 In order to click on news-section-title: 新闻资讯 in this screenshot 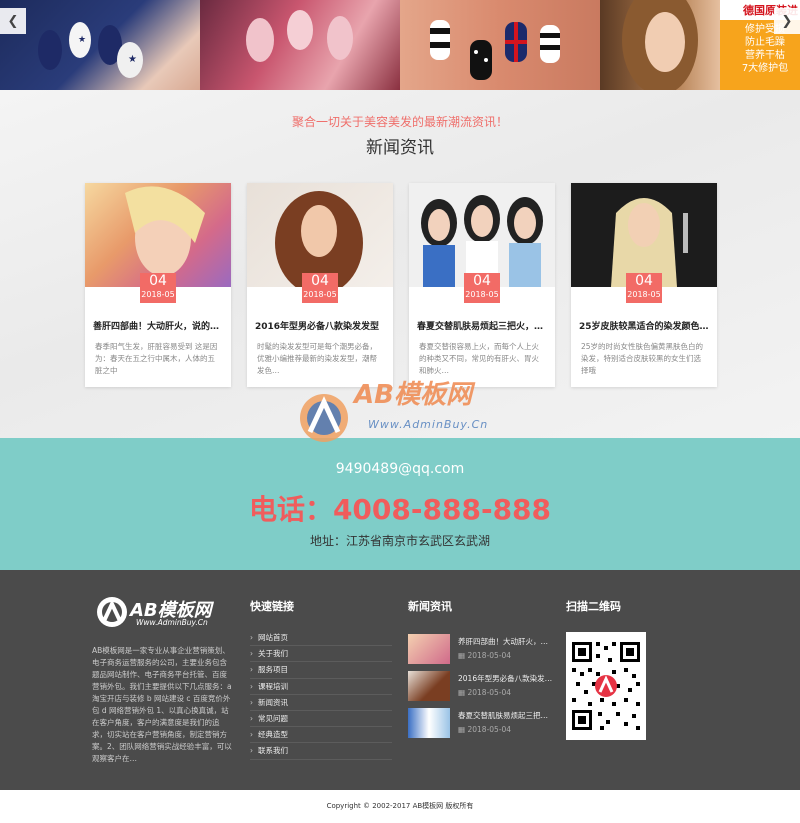, I will do `click(400, 148)`.